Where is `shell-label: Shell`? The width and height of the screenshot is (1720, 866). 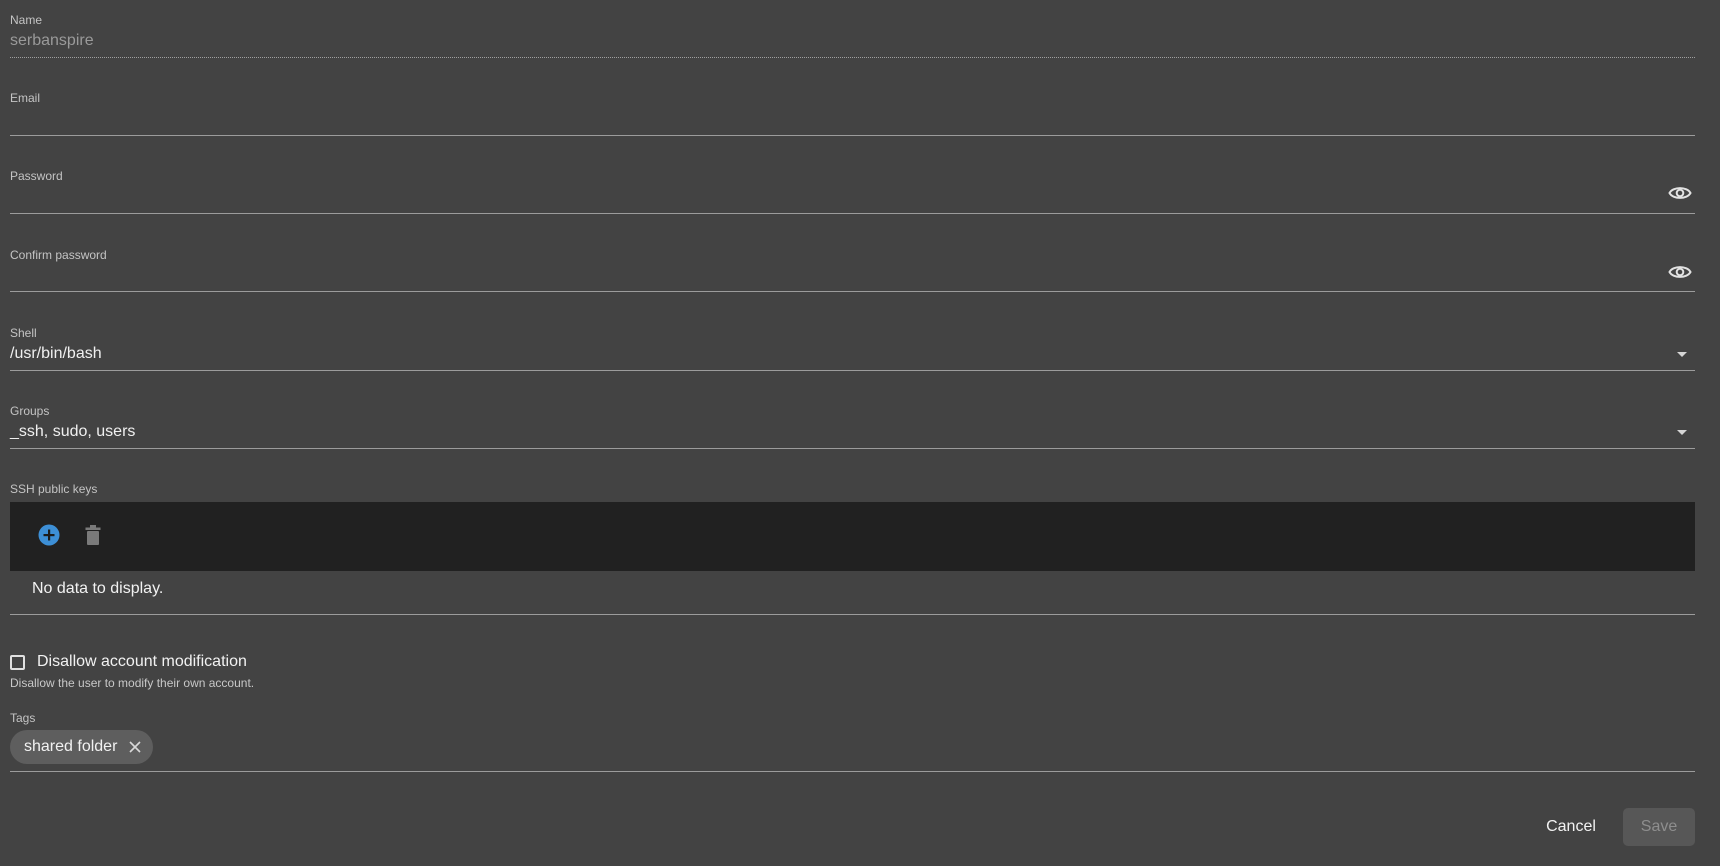
shell-label: Shell is located at coordinates (23, 333).